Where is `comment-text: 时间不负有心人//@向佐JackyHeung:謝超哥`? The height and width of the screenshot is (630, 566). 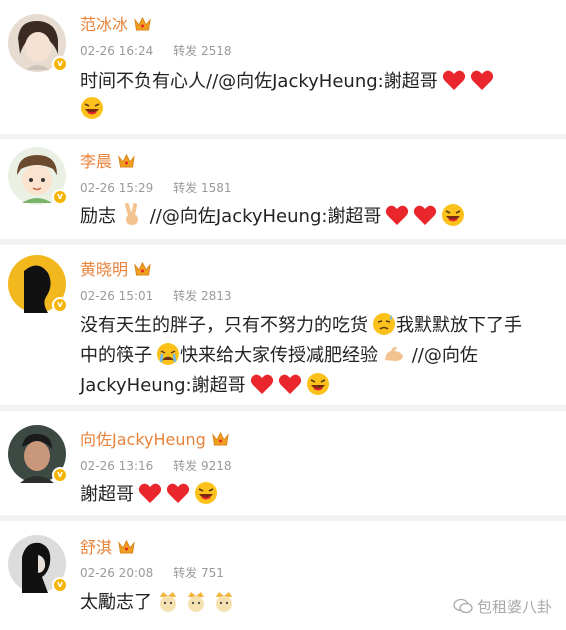
comment-text: 时间不负有心人//@向佐JackyHeung:謝超哥 is located at coordinates (308, 96).